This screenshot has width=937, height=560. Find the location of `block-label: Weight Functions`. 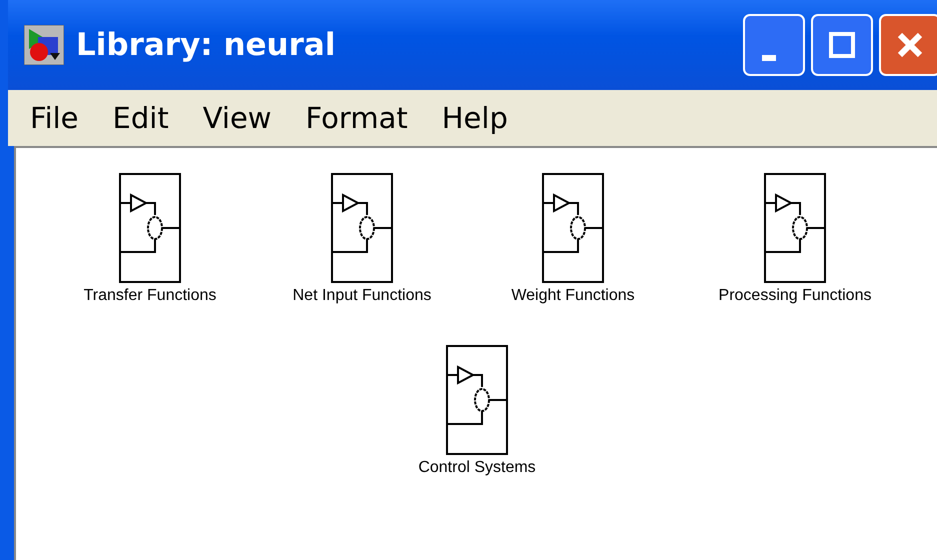

block-label: Weight Functions is located at coordinates (573, 296).